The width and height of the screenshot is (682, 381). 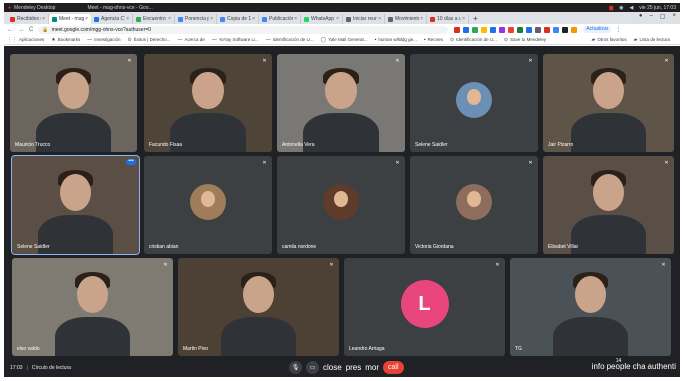 What do you see at coordinates (154, 19) in the screenshot?
I see `tab-item: Encuentro Pol ×` at bounding box center [154, 19].